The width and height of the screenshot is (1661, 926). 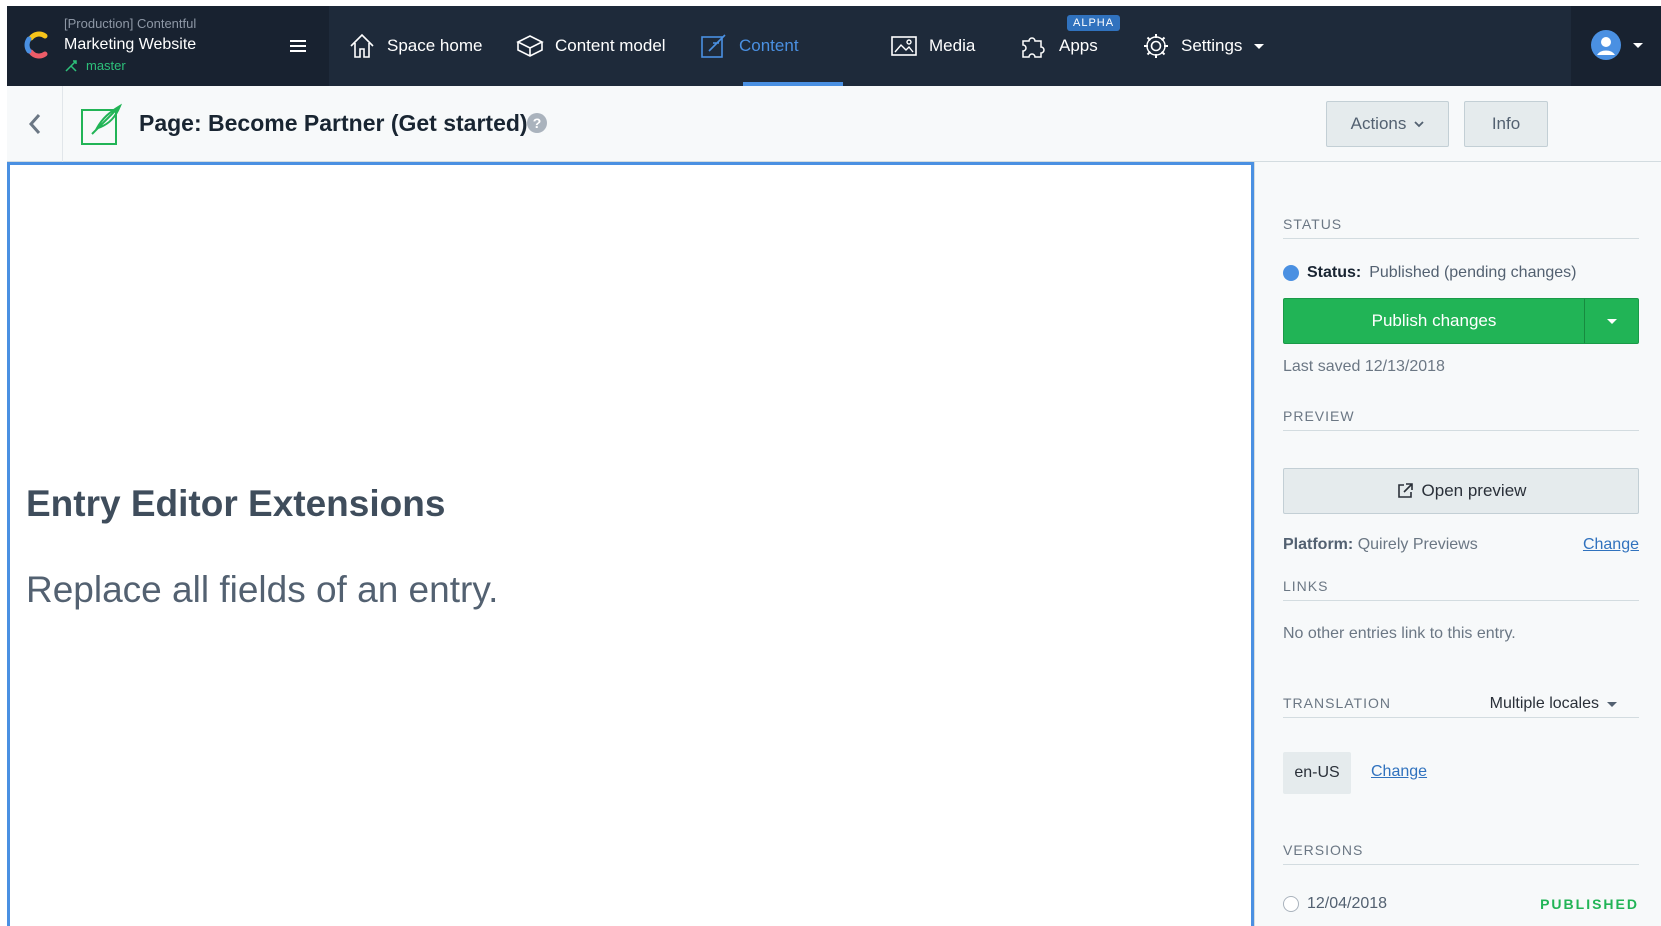 What do you see at coordinates (1318, 544) in the screenshot?
I see `platform-label: Platform:` at bounding box center [1318, 544].